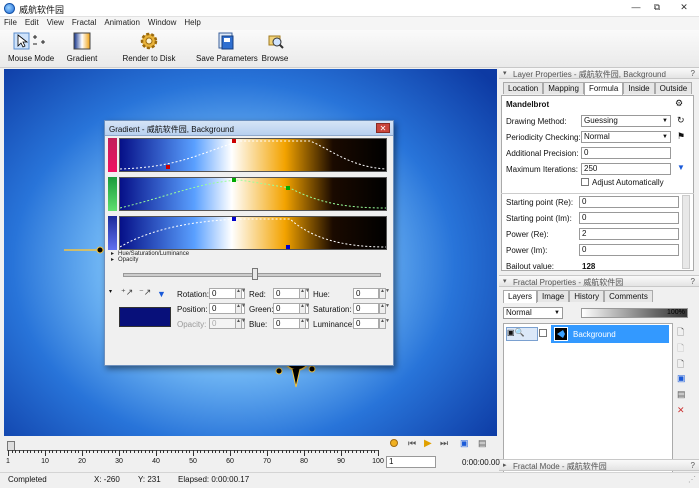 The image size is (699, 488). What do you see at coordinates (523, 88) in the screenshot?
I see `tab-location: Location` at bounding box center [523, 88].